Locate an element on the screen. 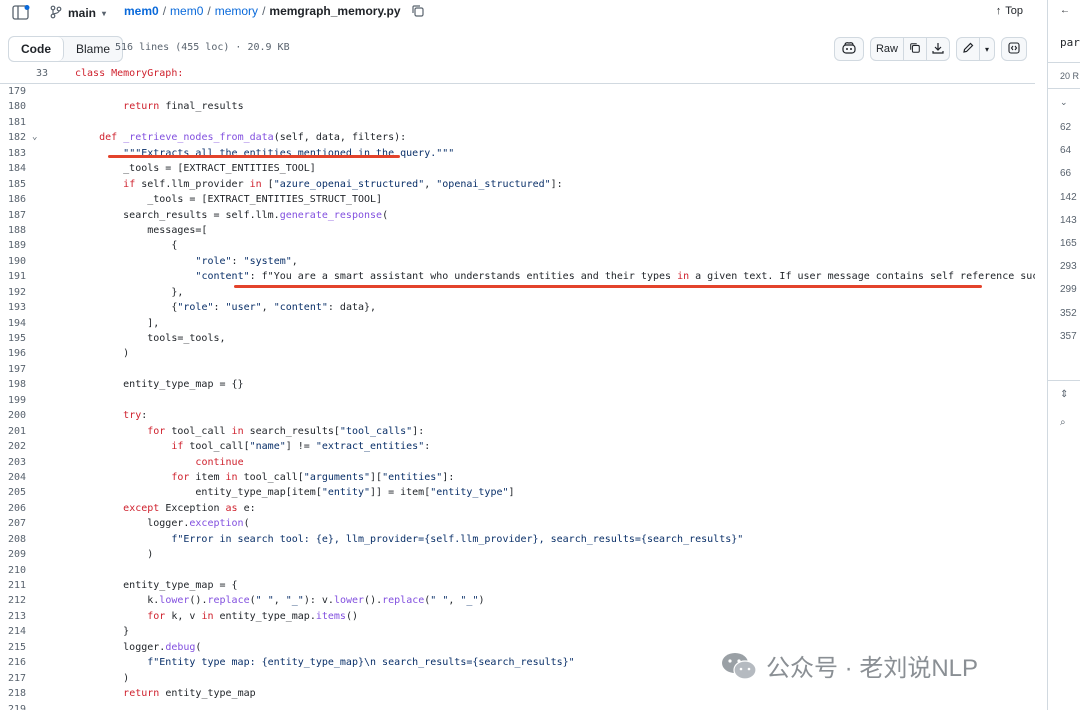  line-number: 195 is located at coordinates (13, 338).